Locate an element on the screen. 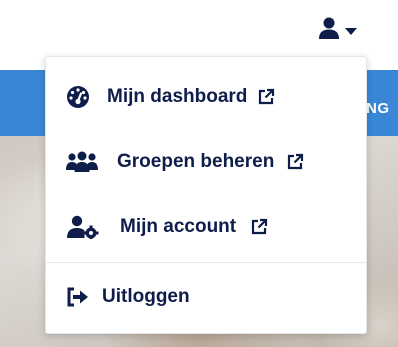  menu-item-dashboard: Mijn dashboard is located at coordinates (206, 97).